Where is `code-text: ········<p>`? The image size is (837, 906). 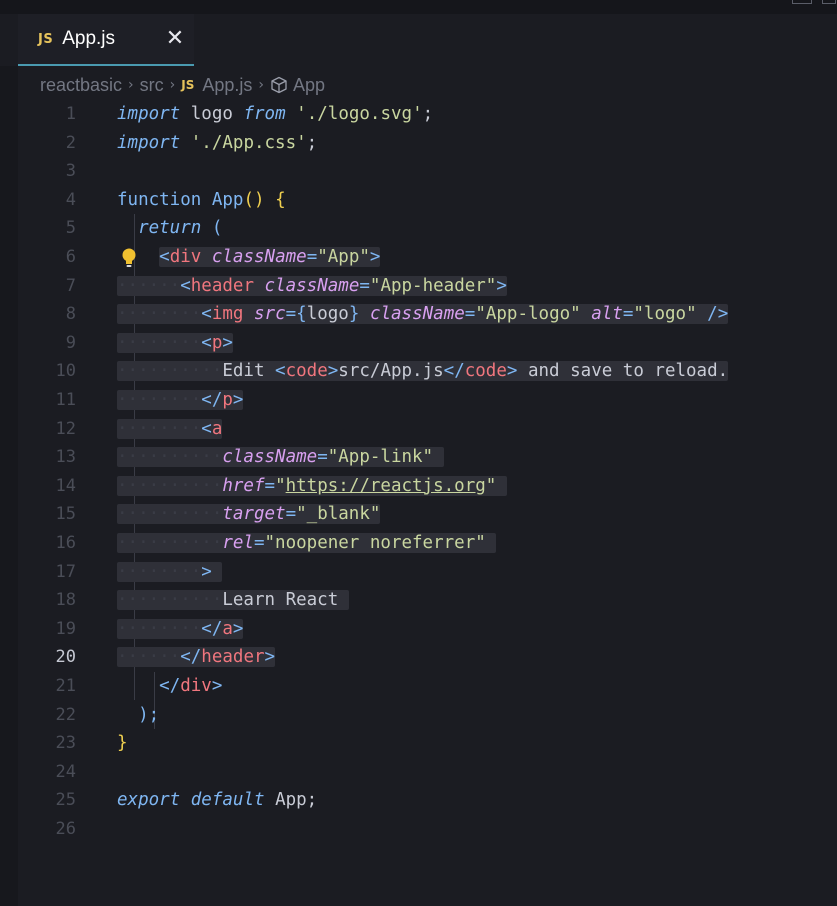 code-text: ········<p> is located at coordinates (175, 342).